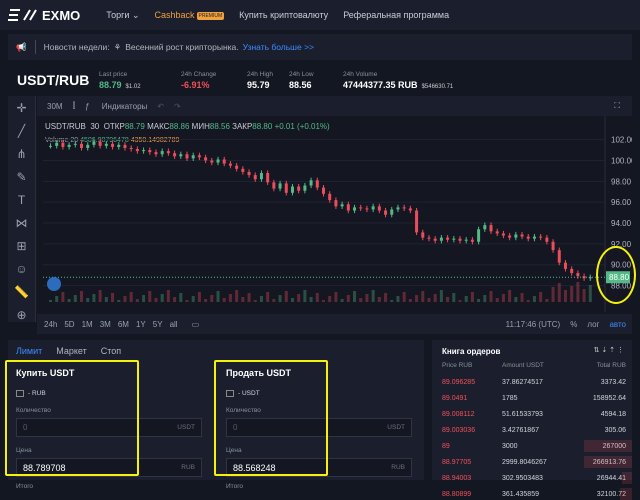 This screenshot has height=500, width=640. Describe the element at coordinates (510, 398) in the screenshot. I see `orderbook-amount: 1785` at that location.